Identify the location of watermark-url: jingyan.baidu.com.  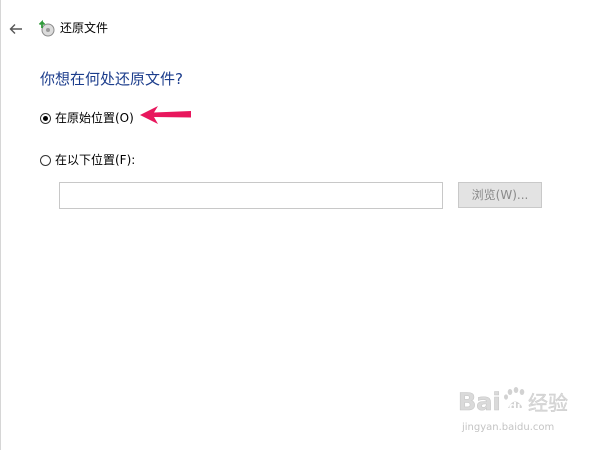
(508, 427).